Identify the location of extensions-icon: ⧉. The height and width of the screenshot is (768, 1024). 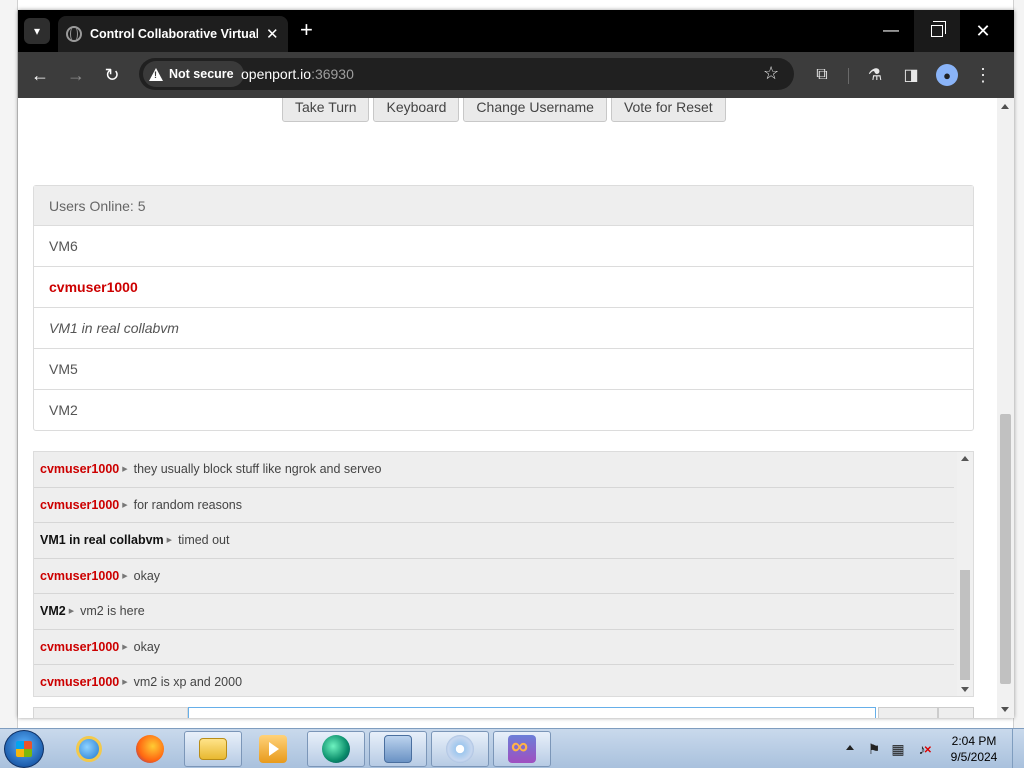
(822, 75).